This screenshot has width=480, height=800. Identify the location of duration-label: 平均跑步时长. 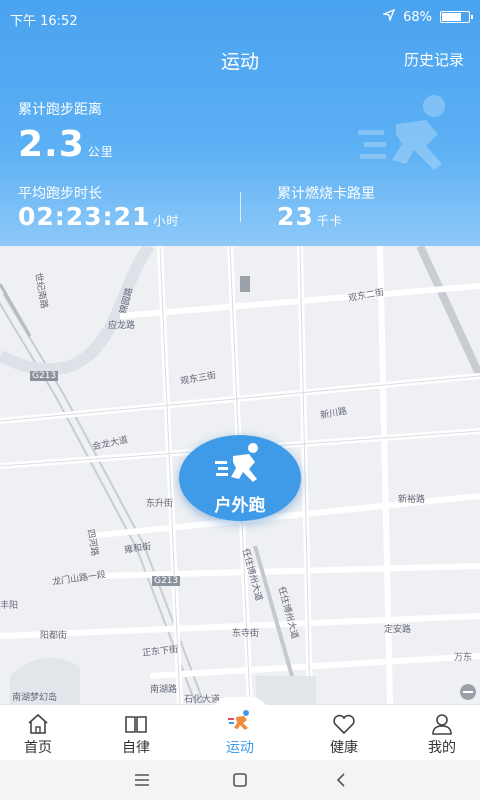
(60, 194).